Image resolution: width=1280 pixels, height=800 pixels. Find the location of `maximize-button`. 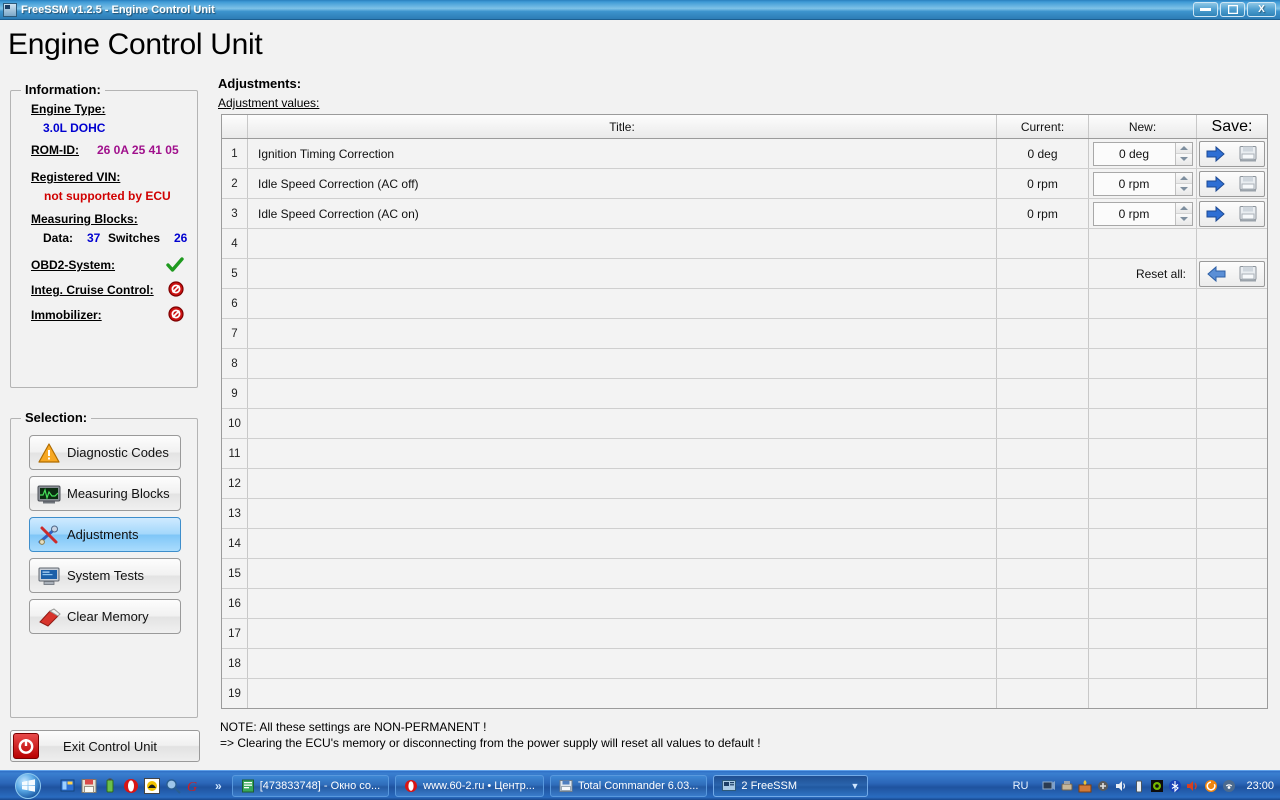

maximize-button is located at coordinates (1232, 9).